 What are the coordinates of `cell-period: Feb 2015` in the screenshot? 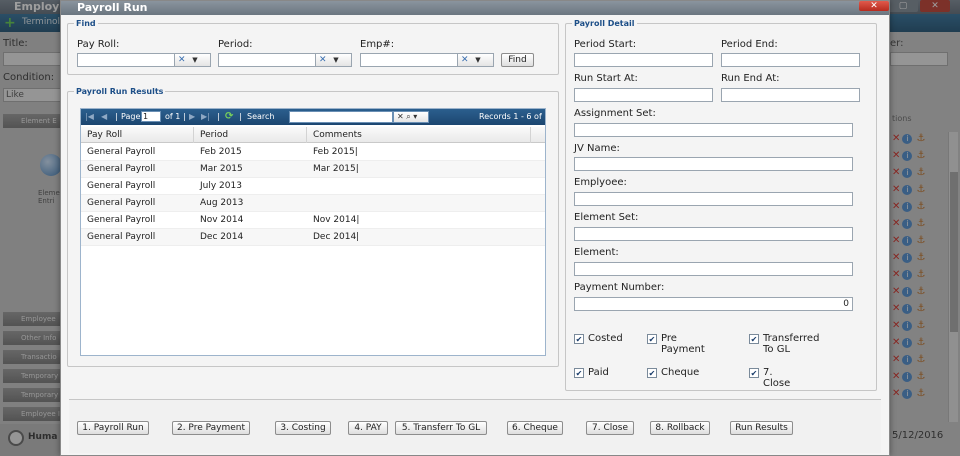 It's located at (221, 152).